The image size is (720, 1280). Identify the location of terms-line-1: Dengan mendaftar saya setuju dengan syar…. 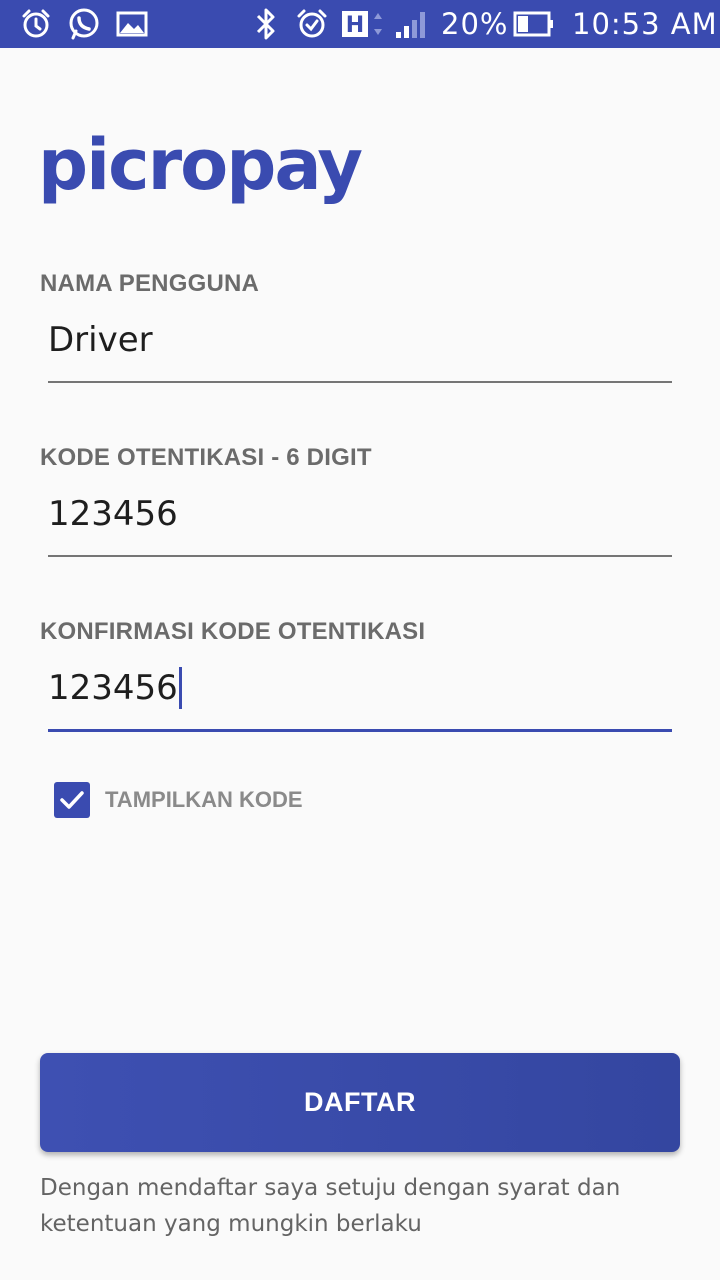
(330, 1188).